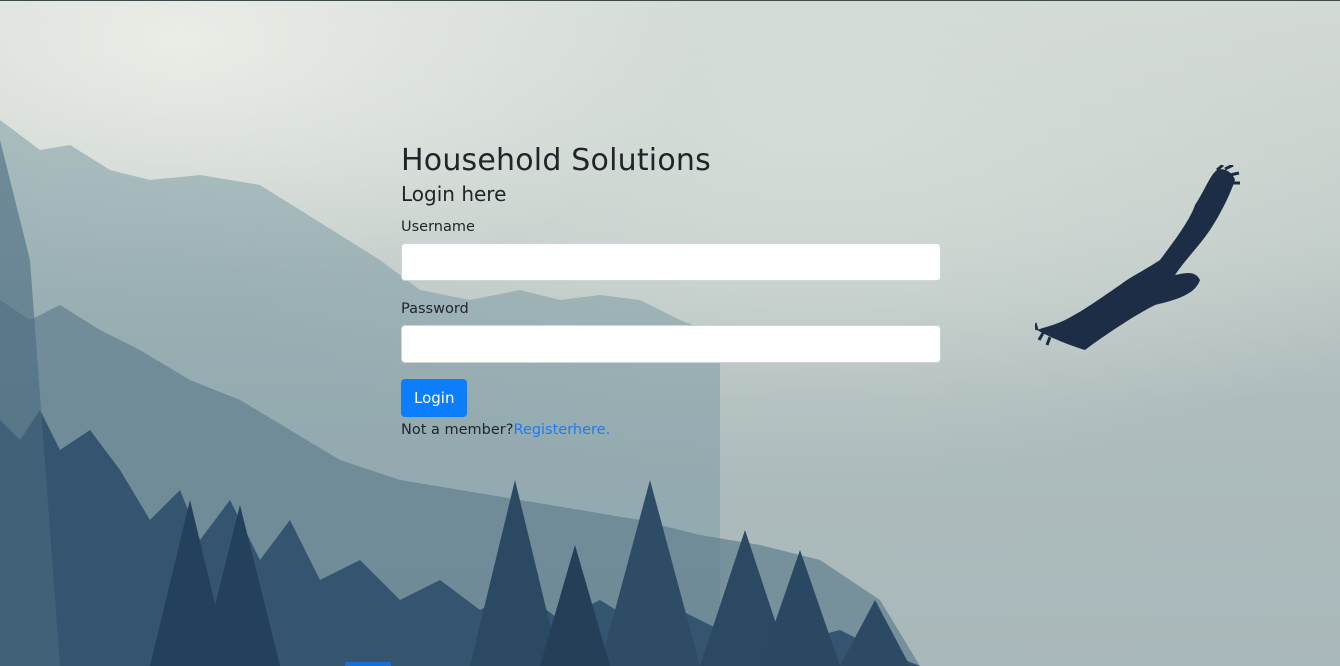 This screenshot has width=1340, height=666. What do you see at coordinates (438, 227) in the screenshot?
I see `username-label: Username` at bounding box center [438, 227].